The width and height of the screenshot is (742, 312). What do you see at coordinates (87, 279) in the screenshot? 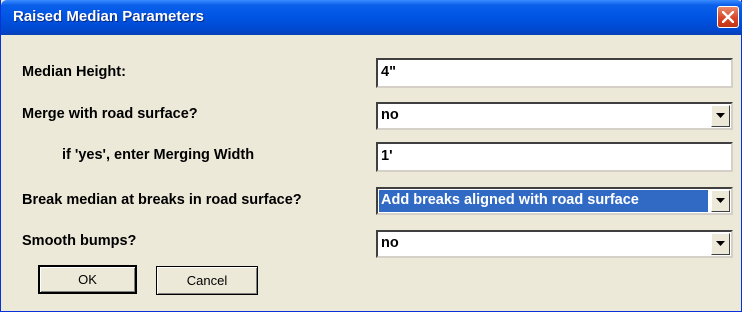
I see `ok-button: OK` at bounding box center [87, 279].